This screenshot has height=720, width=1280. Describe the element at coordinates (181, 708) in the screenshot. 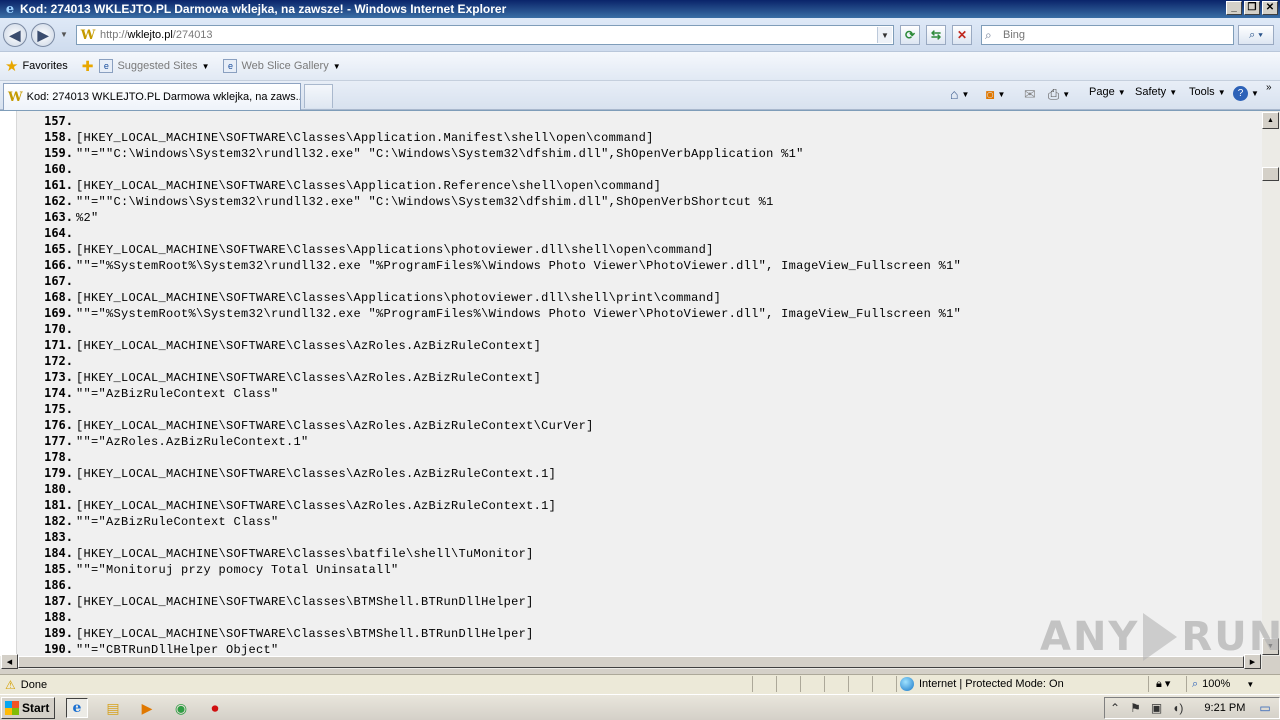

I see `taskbar-chrome-icon: ◉` at that location.